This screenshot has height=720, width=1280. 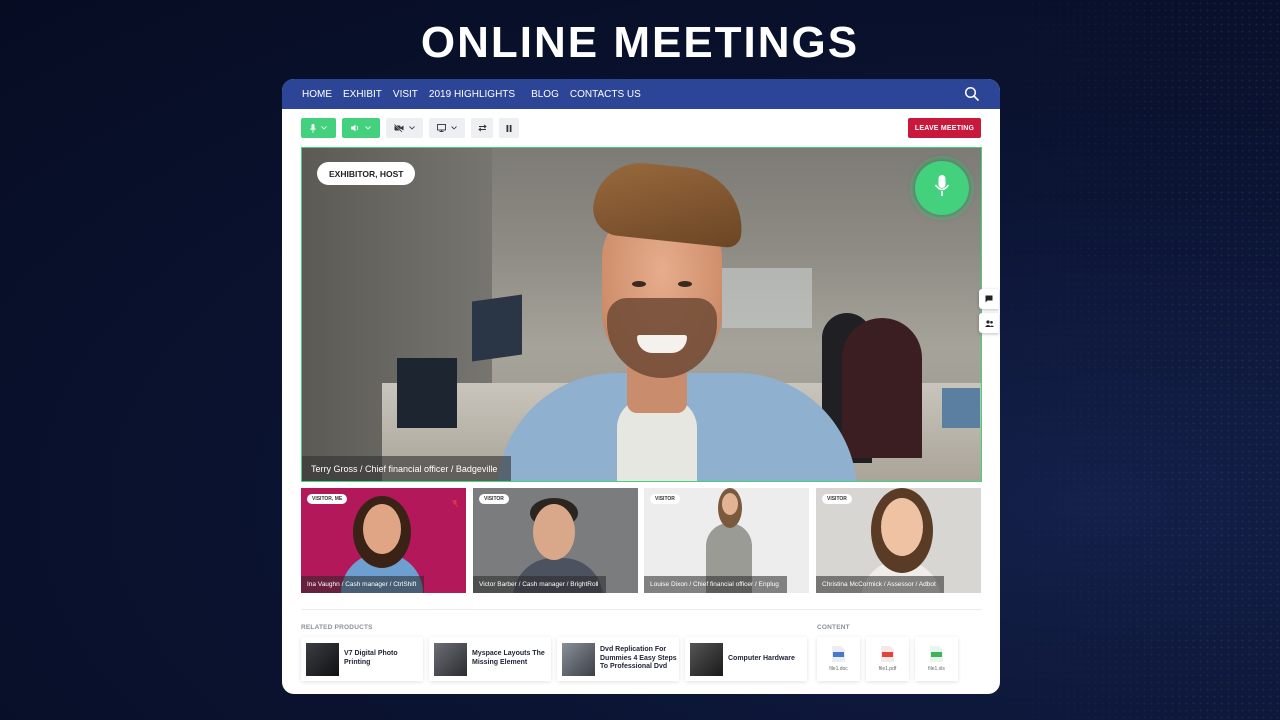 I want to click on participant-caption: Ina Vaughn / Cash manager / CtrlShift, so click(x=363, y=584).